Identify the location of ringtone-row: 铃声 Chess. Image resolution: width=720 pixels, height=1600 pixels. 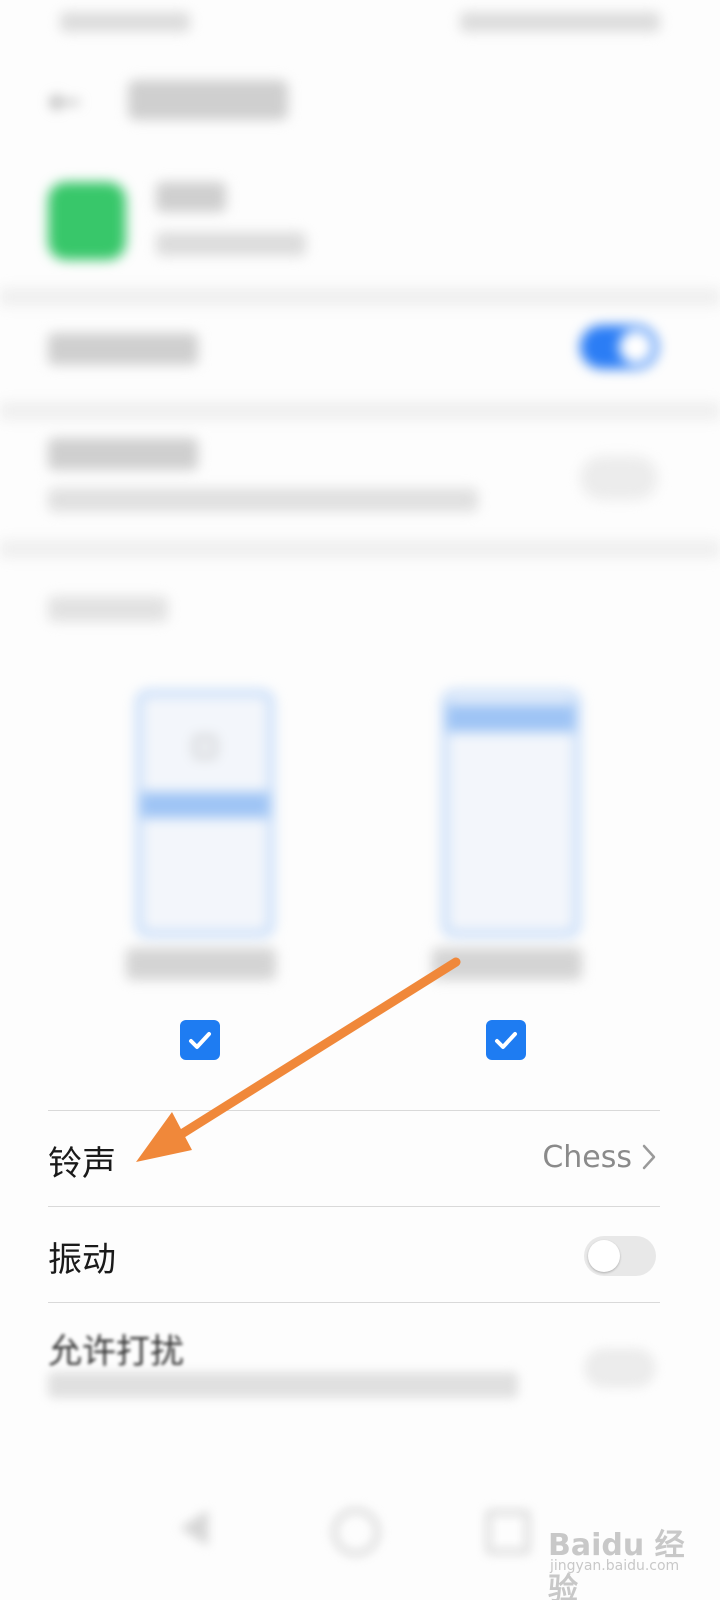
(360, 1159).